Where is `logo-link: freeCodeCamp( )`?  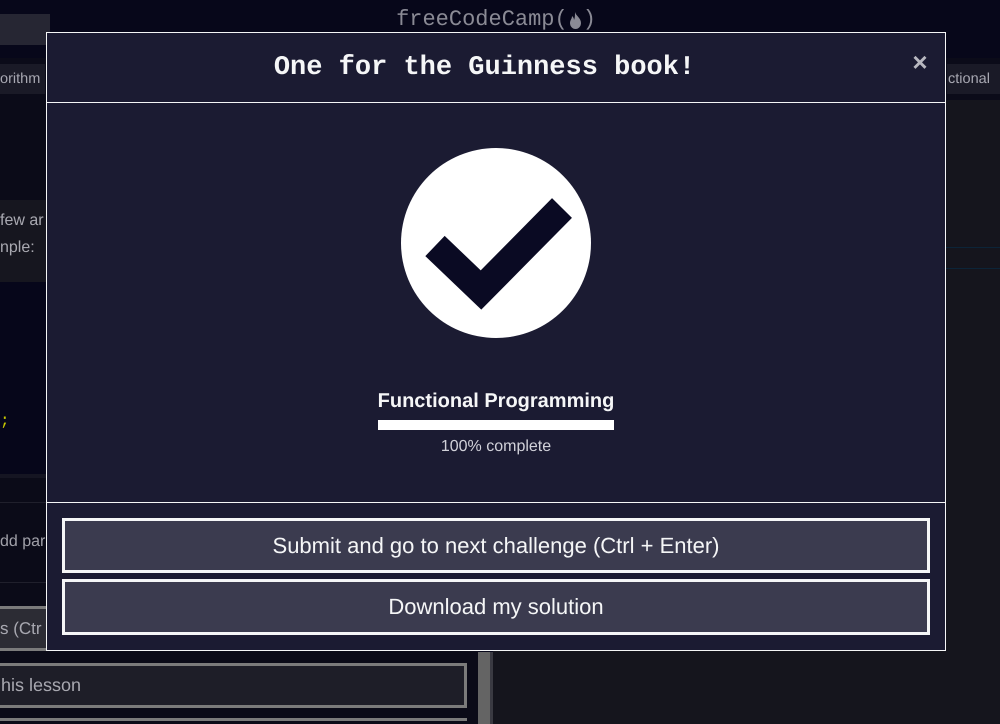
logo-link: freeCodeCamp( ) is located at coordinates (496, 20).